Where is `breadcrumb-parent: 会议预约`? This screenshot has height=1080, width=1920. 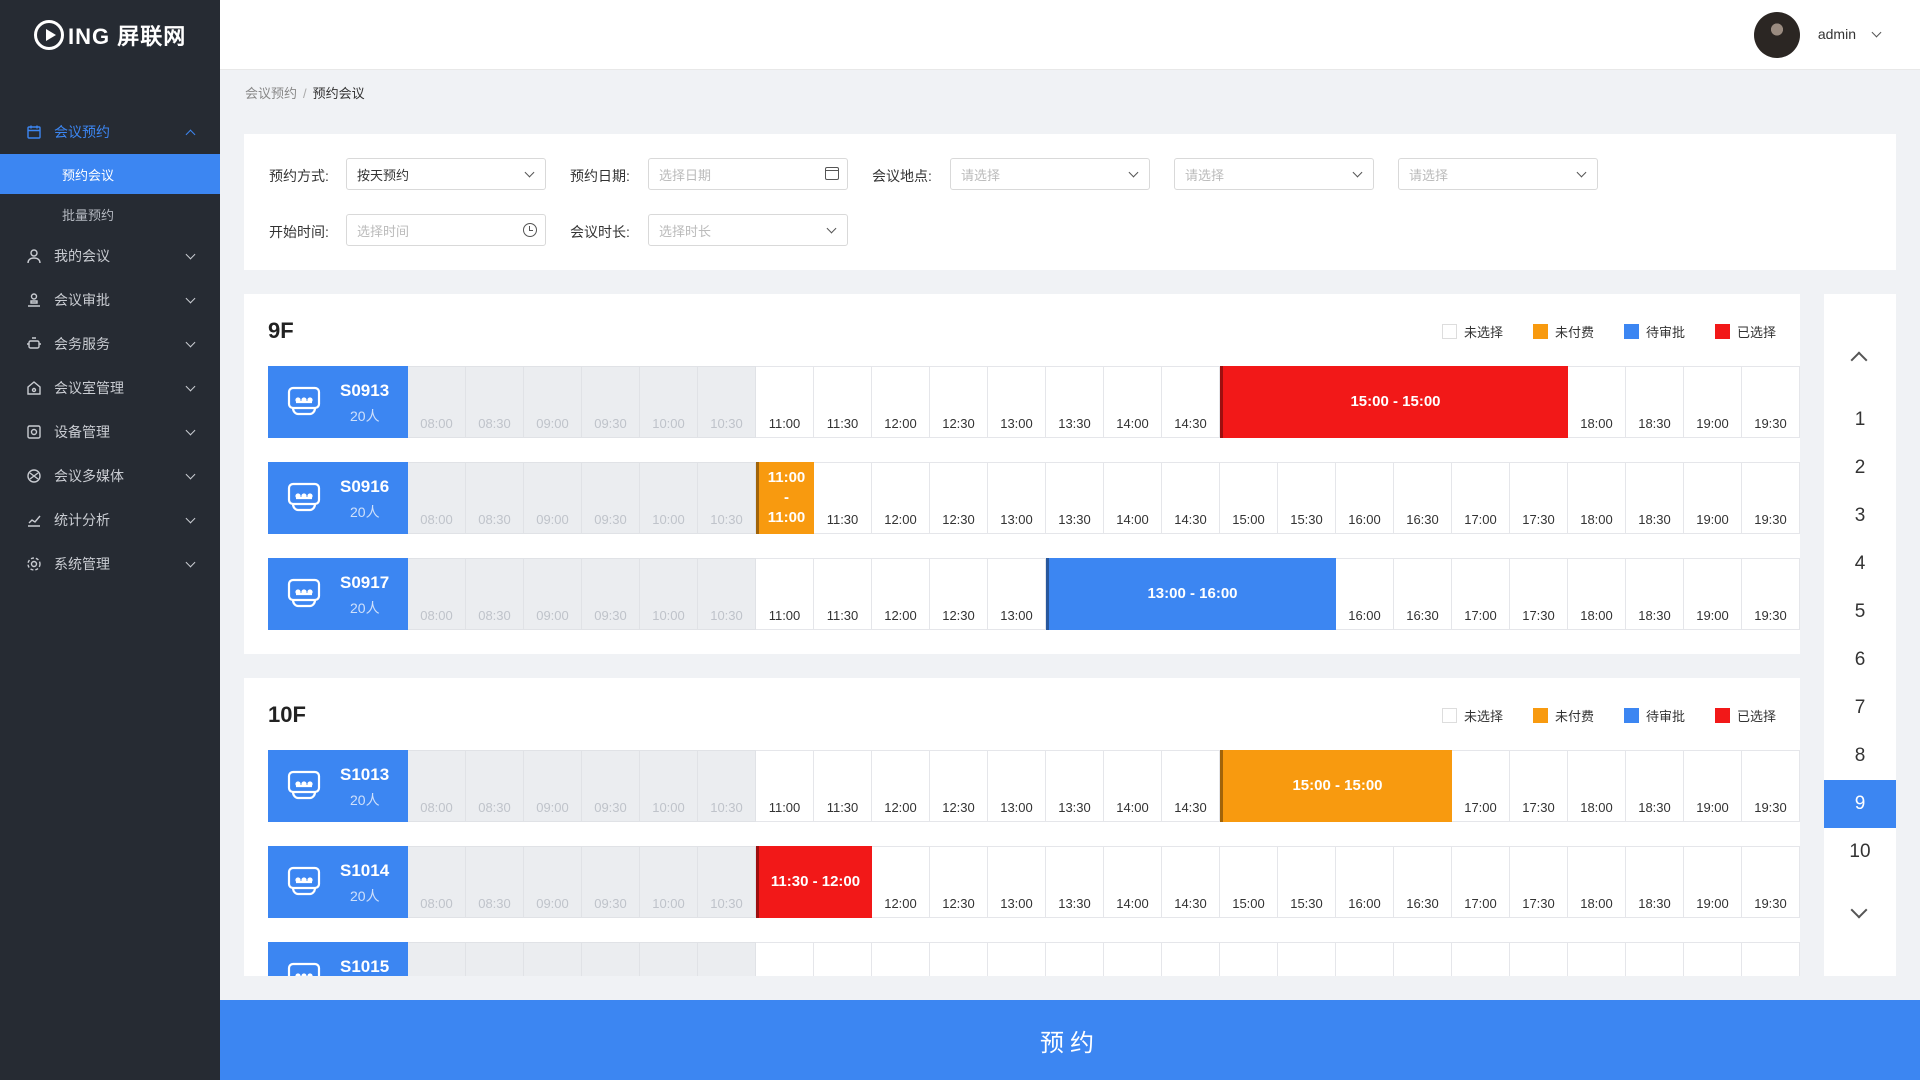 breadcrumb-parent: 会议预约 is located at coordinates (271, 93).